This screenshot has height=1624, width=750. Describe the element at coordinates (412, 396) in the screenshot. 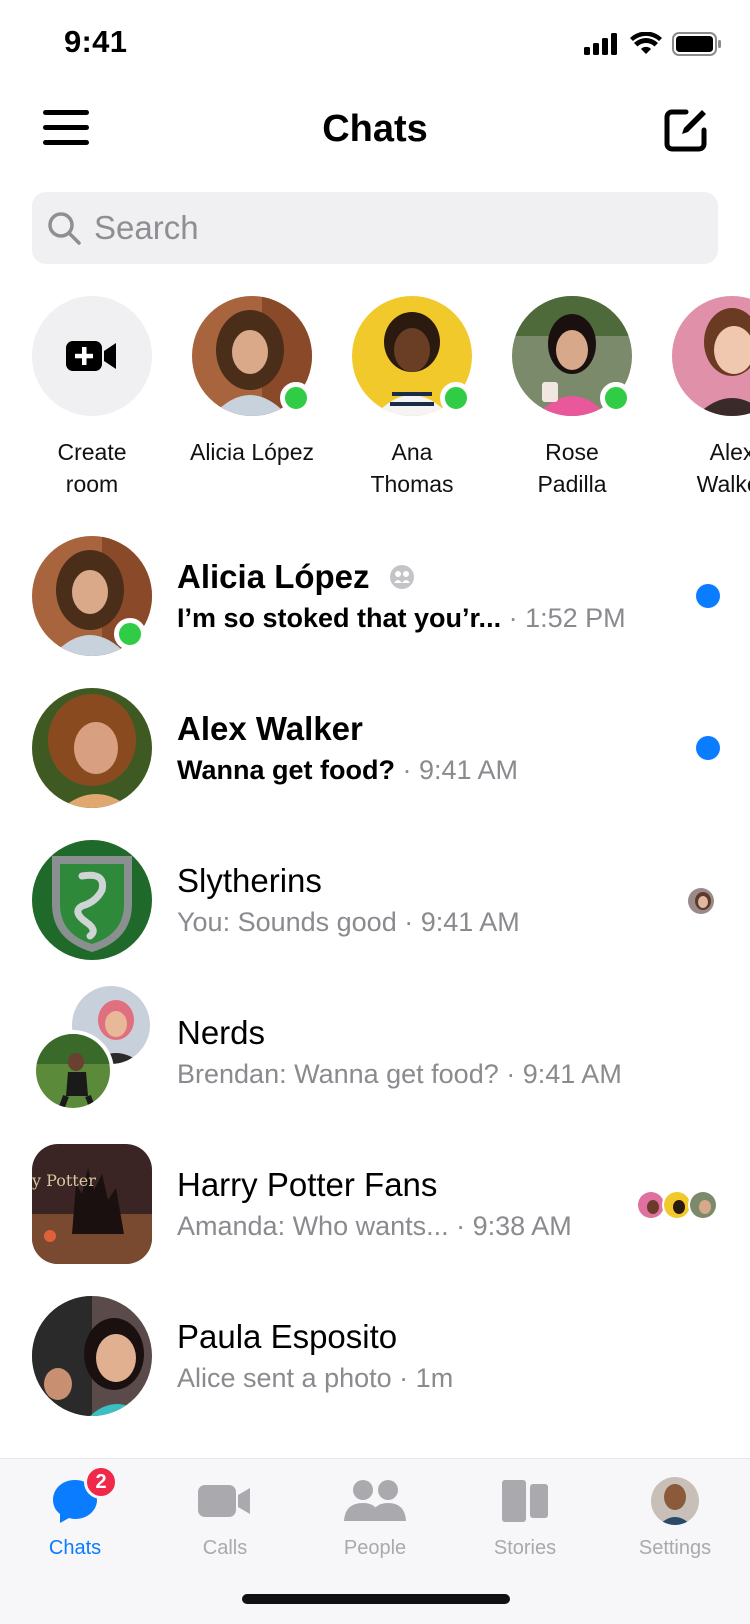

I see `story-ana-thomas: Ana Thomas` at that location.